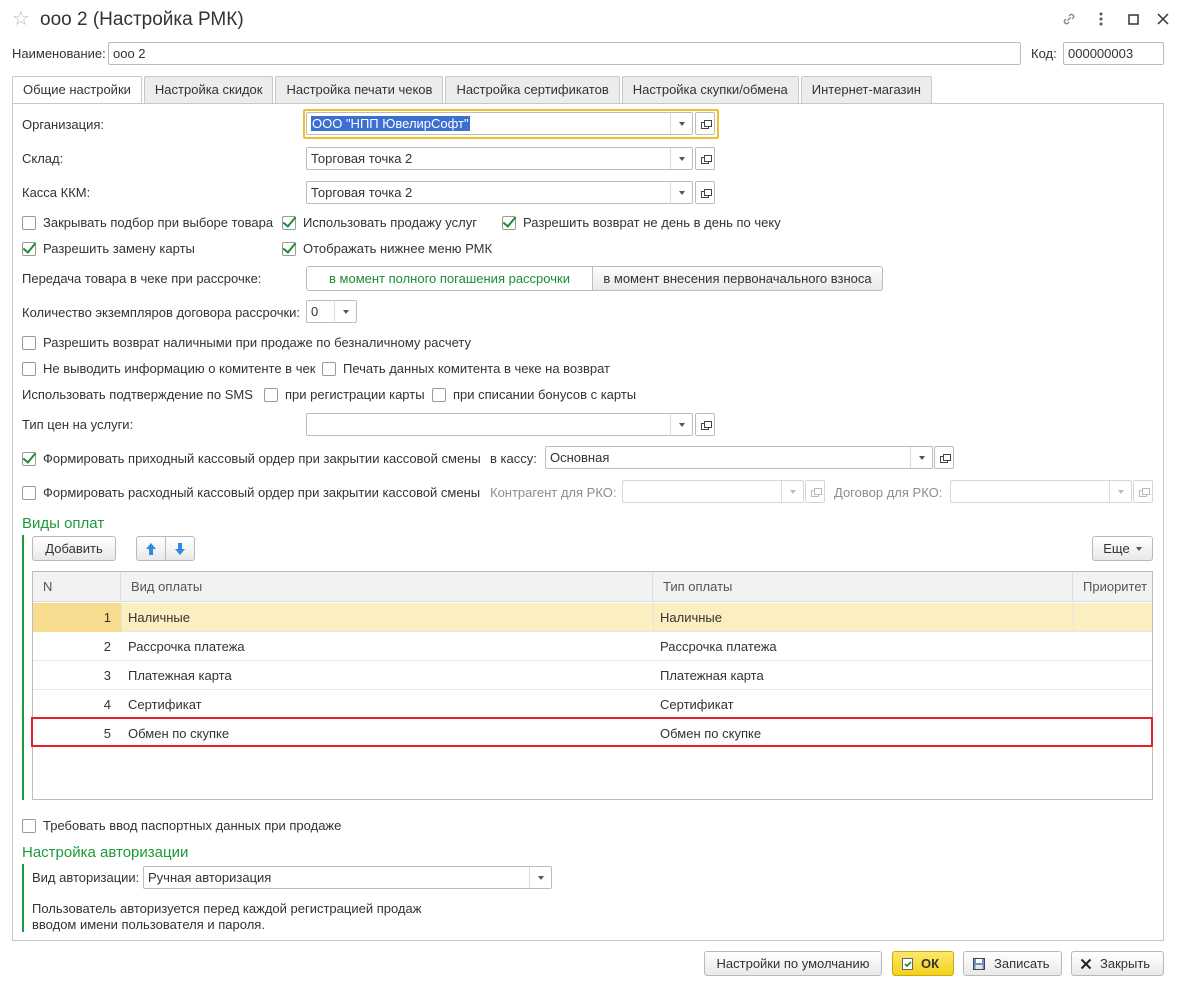  Describe the element at coordinates (738, 278) in the screenshot. I see `transfer-option-first-payment: в момент внесения первоначального взноса` at that location.